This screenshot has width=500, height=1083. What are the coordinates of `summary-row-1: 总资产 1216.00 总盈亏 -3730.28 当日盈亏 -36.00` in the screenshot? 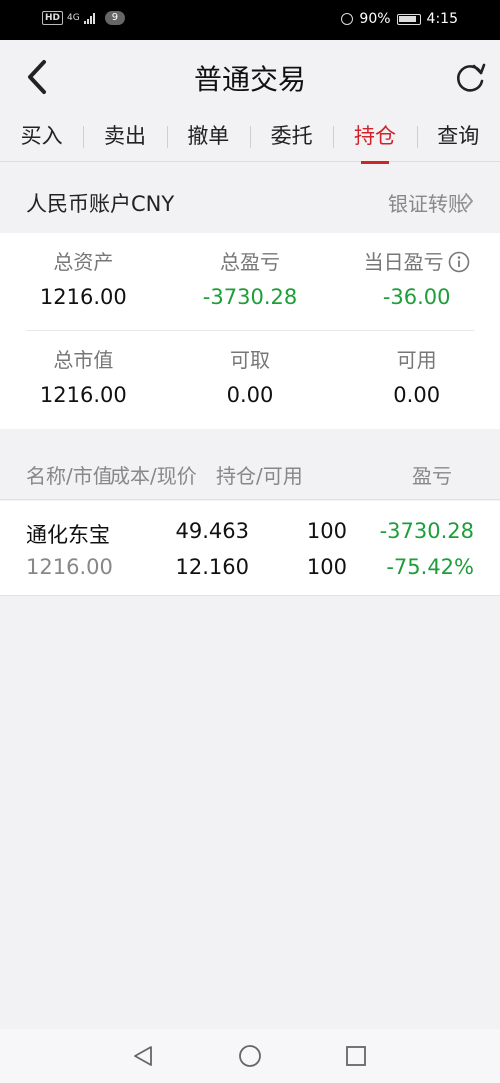 It's located at (250, 278).